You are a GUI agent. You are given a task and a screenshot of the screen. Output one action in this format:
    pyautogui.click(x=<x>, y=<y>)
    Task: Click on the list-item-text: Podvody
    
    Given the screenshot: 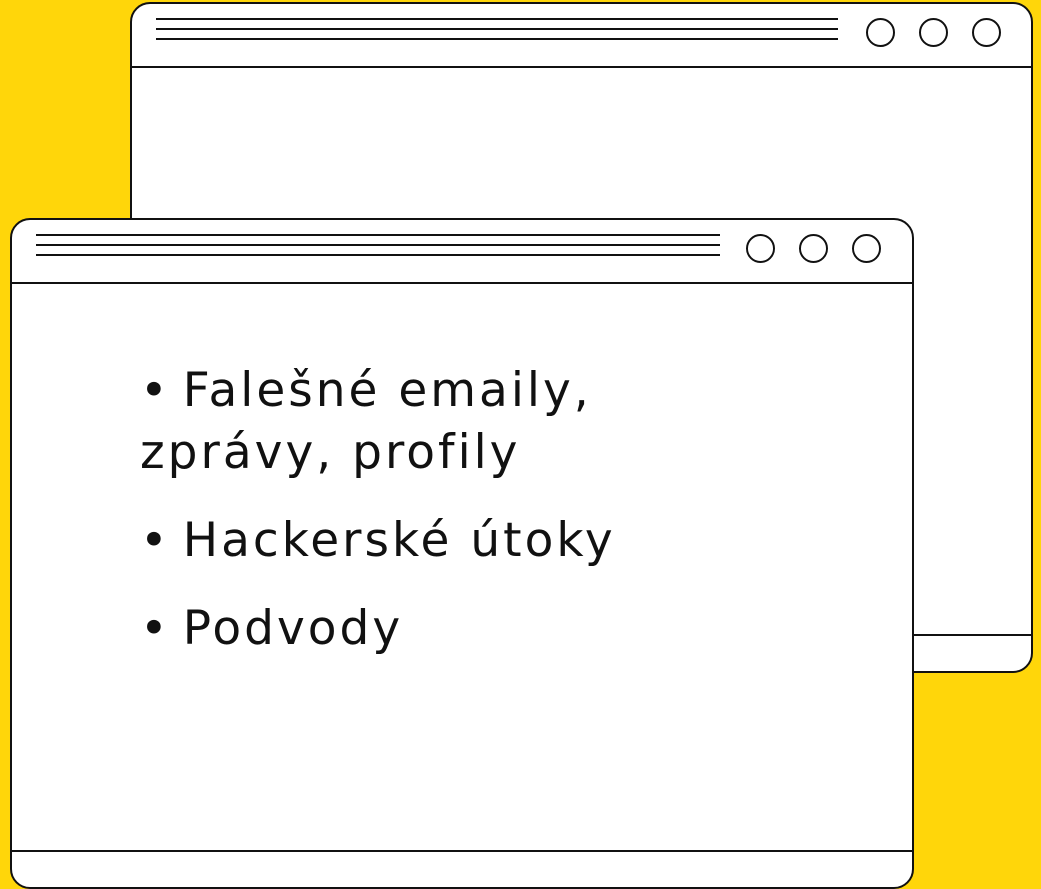 What is the action you would take?
    pyautogui.click(x=293, y=628)
    